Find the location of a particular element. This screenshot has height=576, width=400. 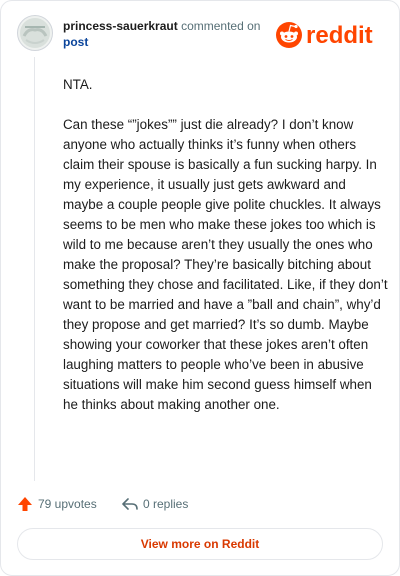

upvote-button: 79 upvotes is located at coordinates (62, 504).